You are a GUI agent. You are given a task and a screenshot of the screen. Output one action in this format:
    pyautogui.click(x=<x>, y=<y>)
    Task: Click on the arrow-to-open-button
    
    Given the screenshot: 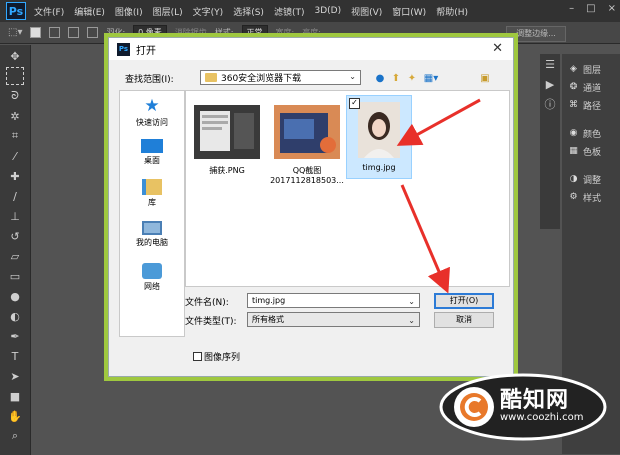 What is the action you would take?
    pyautogui.click(x=425, y=239)
    